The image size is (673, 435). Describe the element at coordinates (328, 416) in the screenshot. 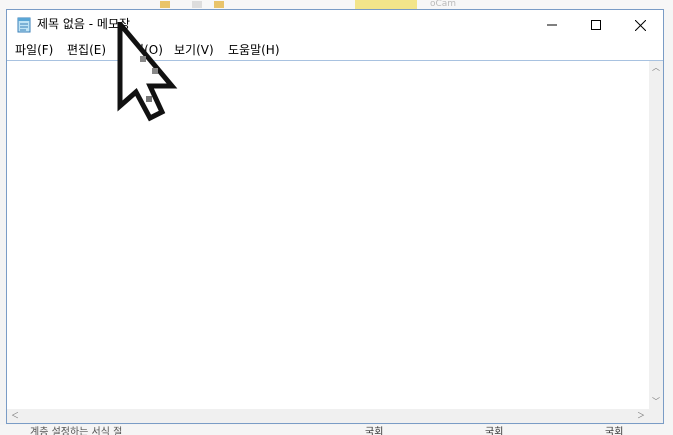

I see `horizontal-scrollbar: ＜ ＞` at that location.